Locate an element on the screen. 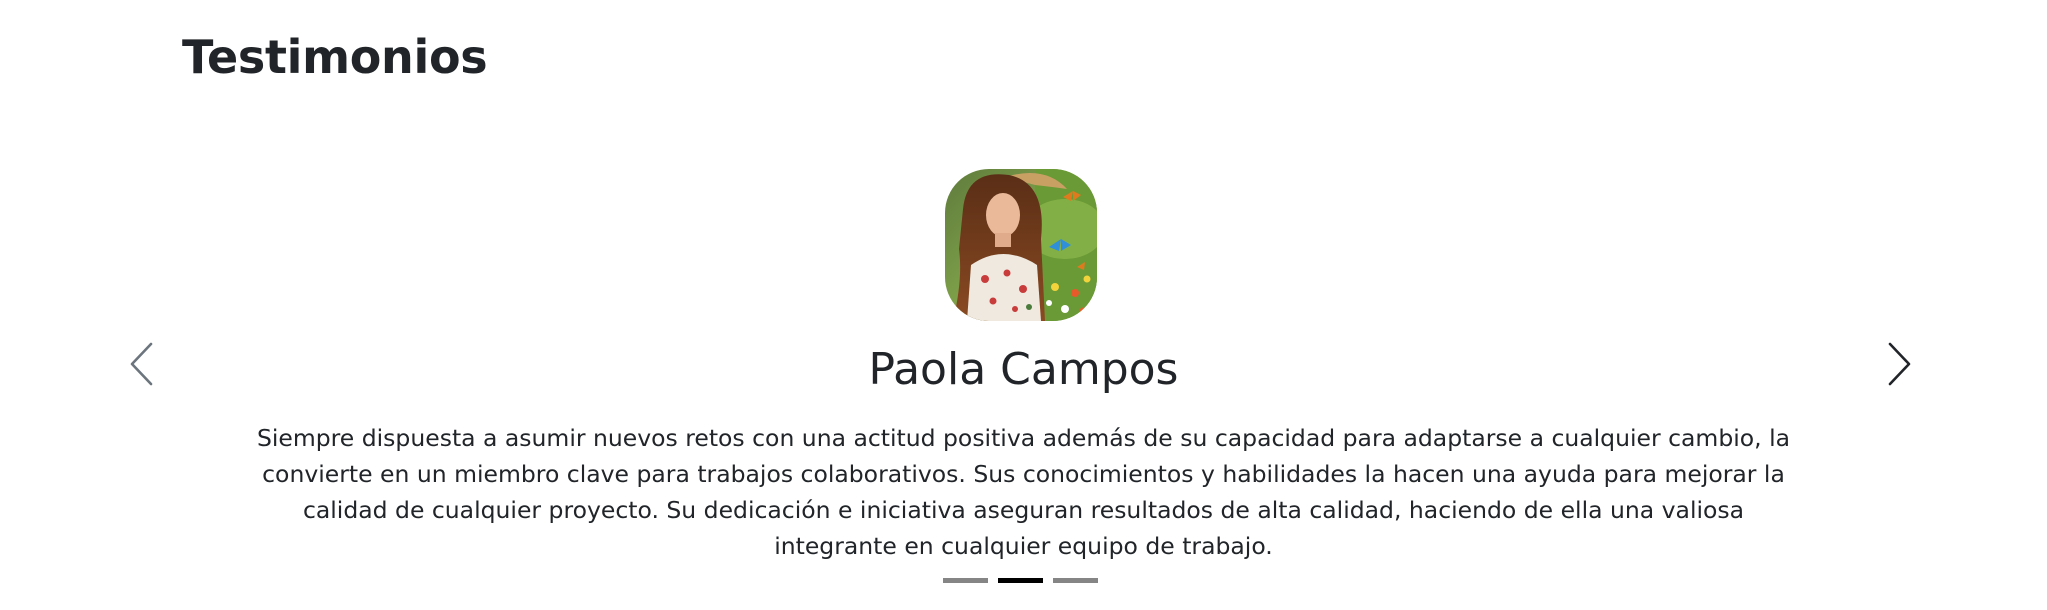 The width and height of the screenshot is (2047, 610). carousel-prev-button is located at coordinates (142, 364).